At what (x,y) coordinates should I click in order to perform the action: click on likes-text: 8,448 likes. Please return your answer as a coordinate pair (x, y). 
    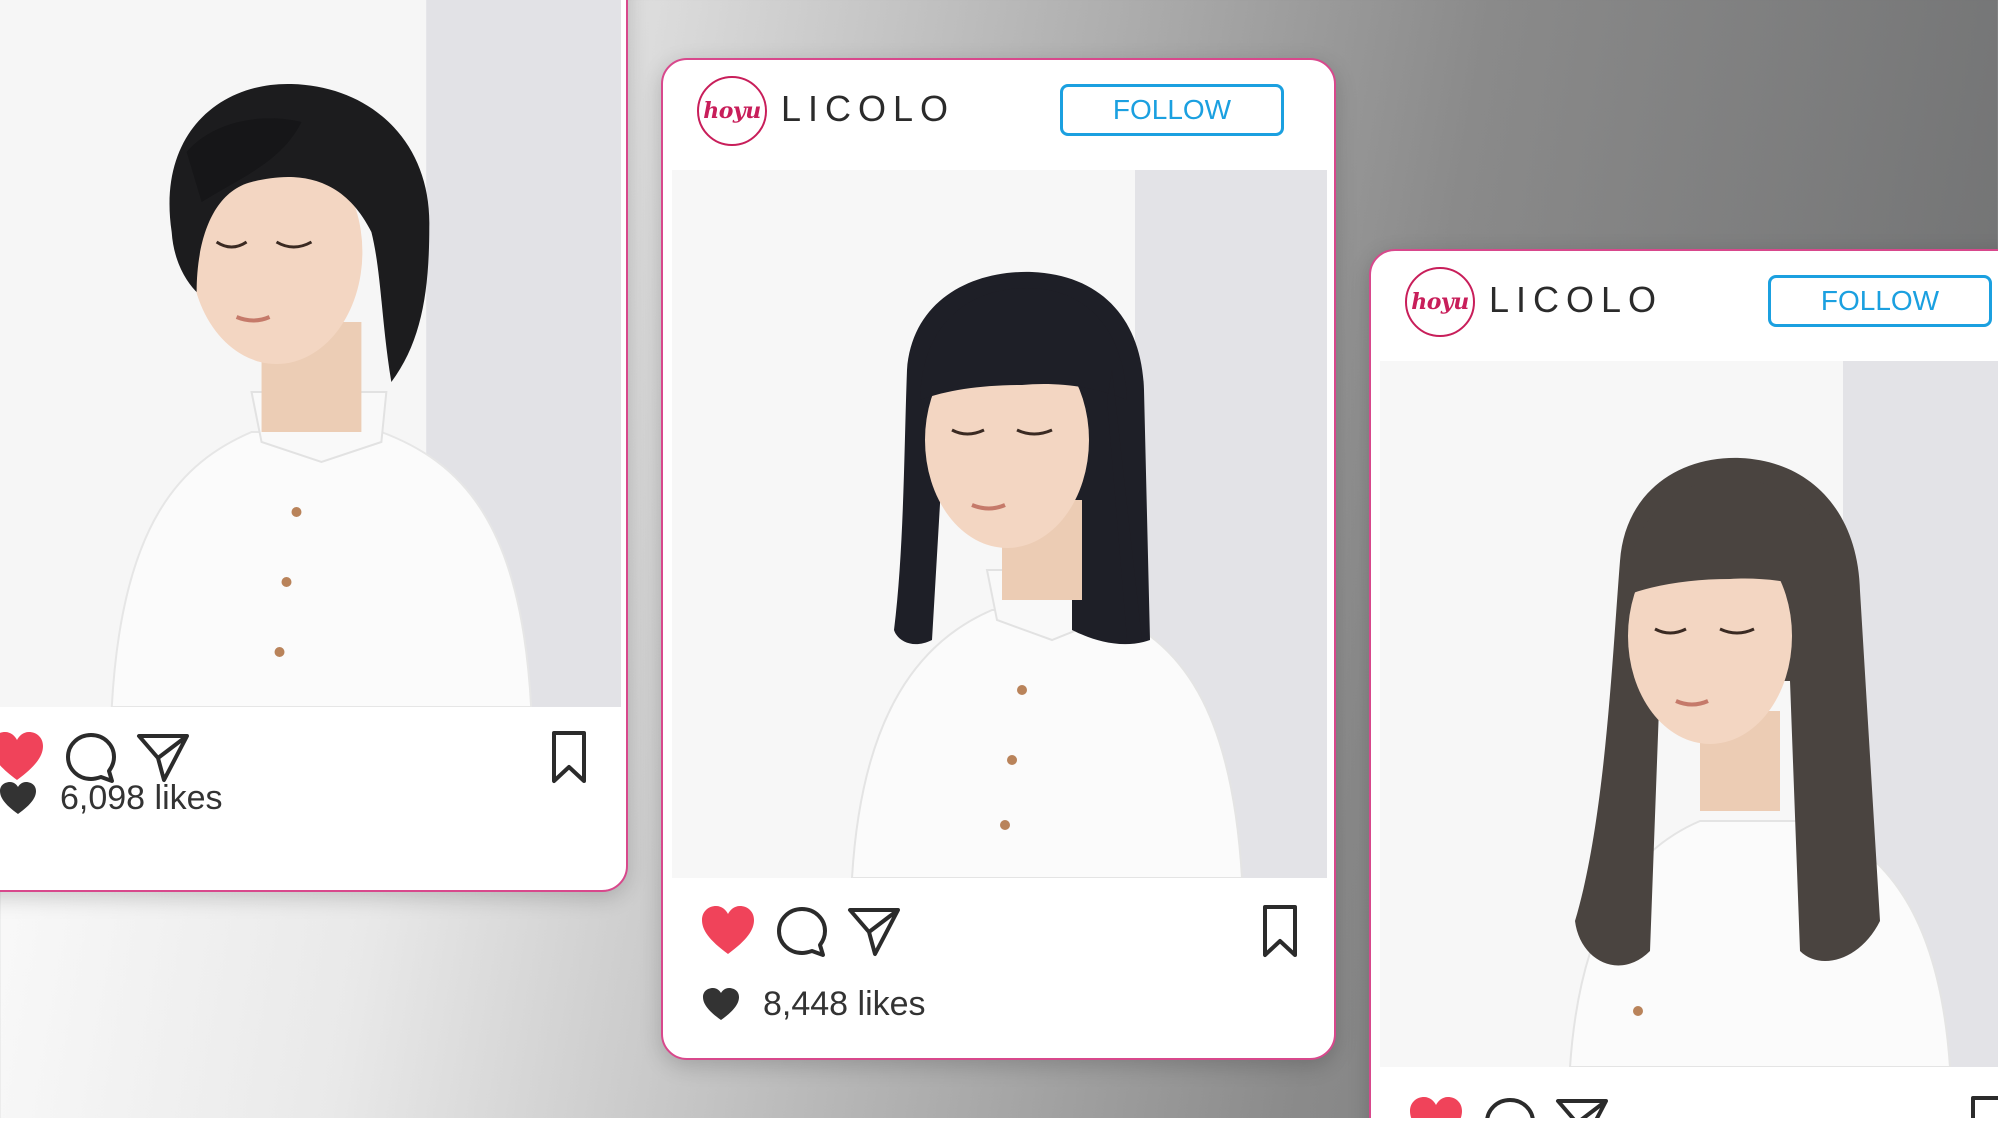
    Looking at the image, I should click on (844, 1003).